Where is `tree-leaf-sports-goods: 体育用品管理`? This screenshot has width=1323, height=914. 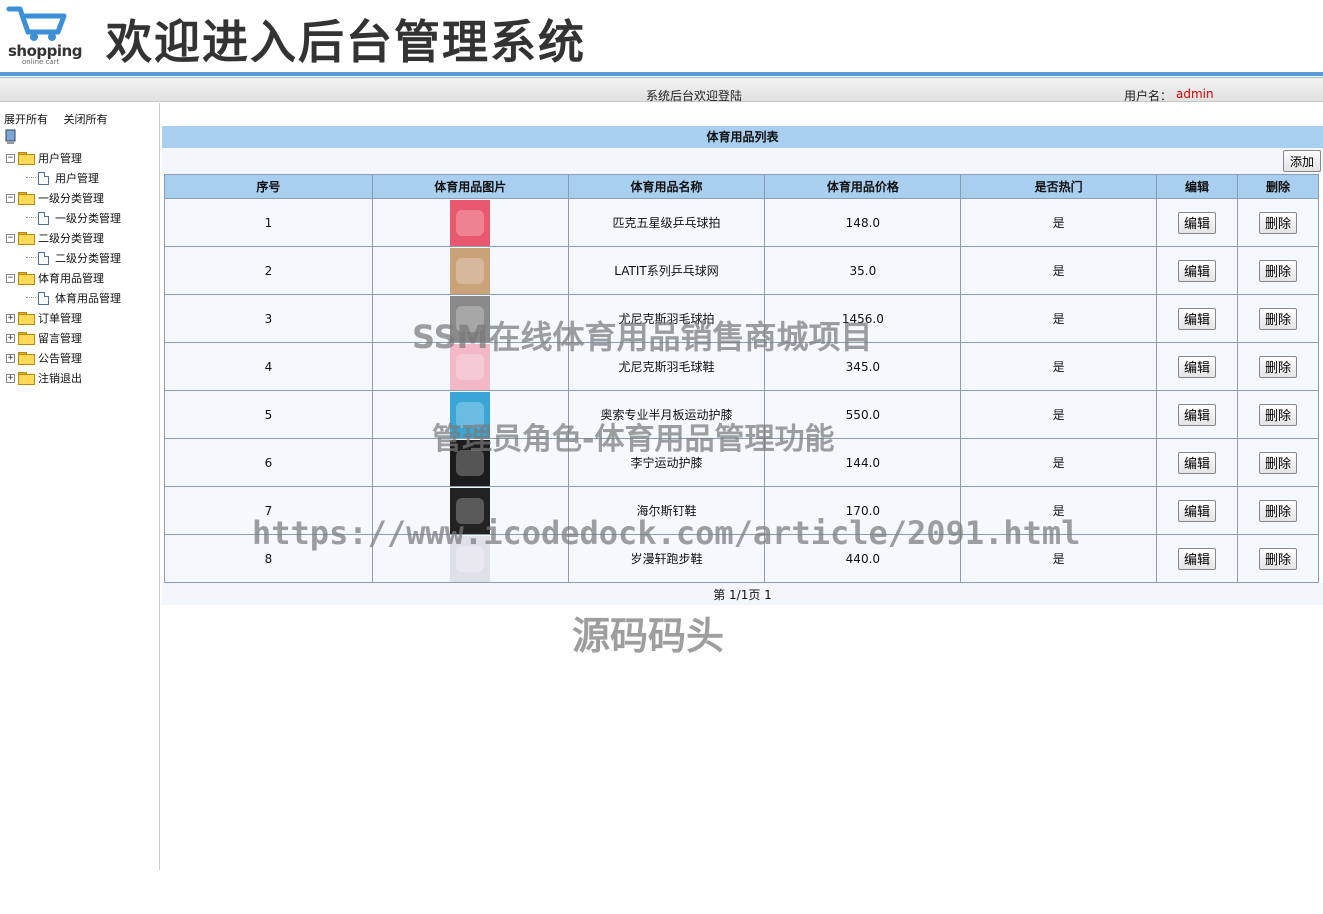 tree-leaf-sports-goods: 体育用品管理 is located at coordinates (73, 298).